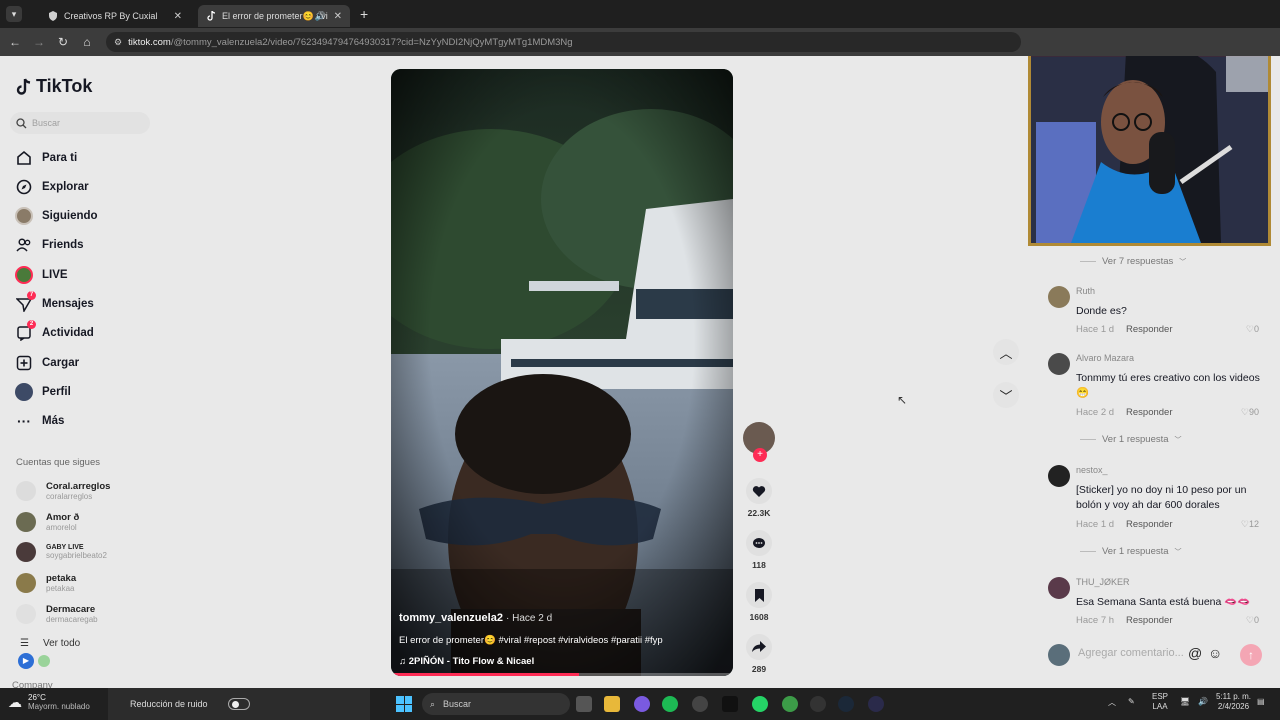  Describe the element at coordinates (670, 704) in the screenshot. I see `spotify-icon` at that location.